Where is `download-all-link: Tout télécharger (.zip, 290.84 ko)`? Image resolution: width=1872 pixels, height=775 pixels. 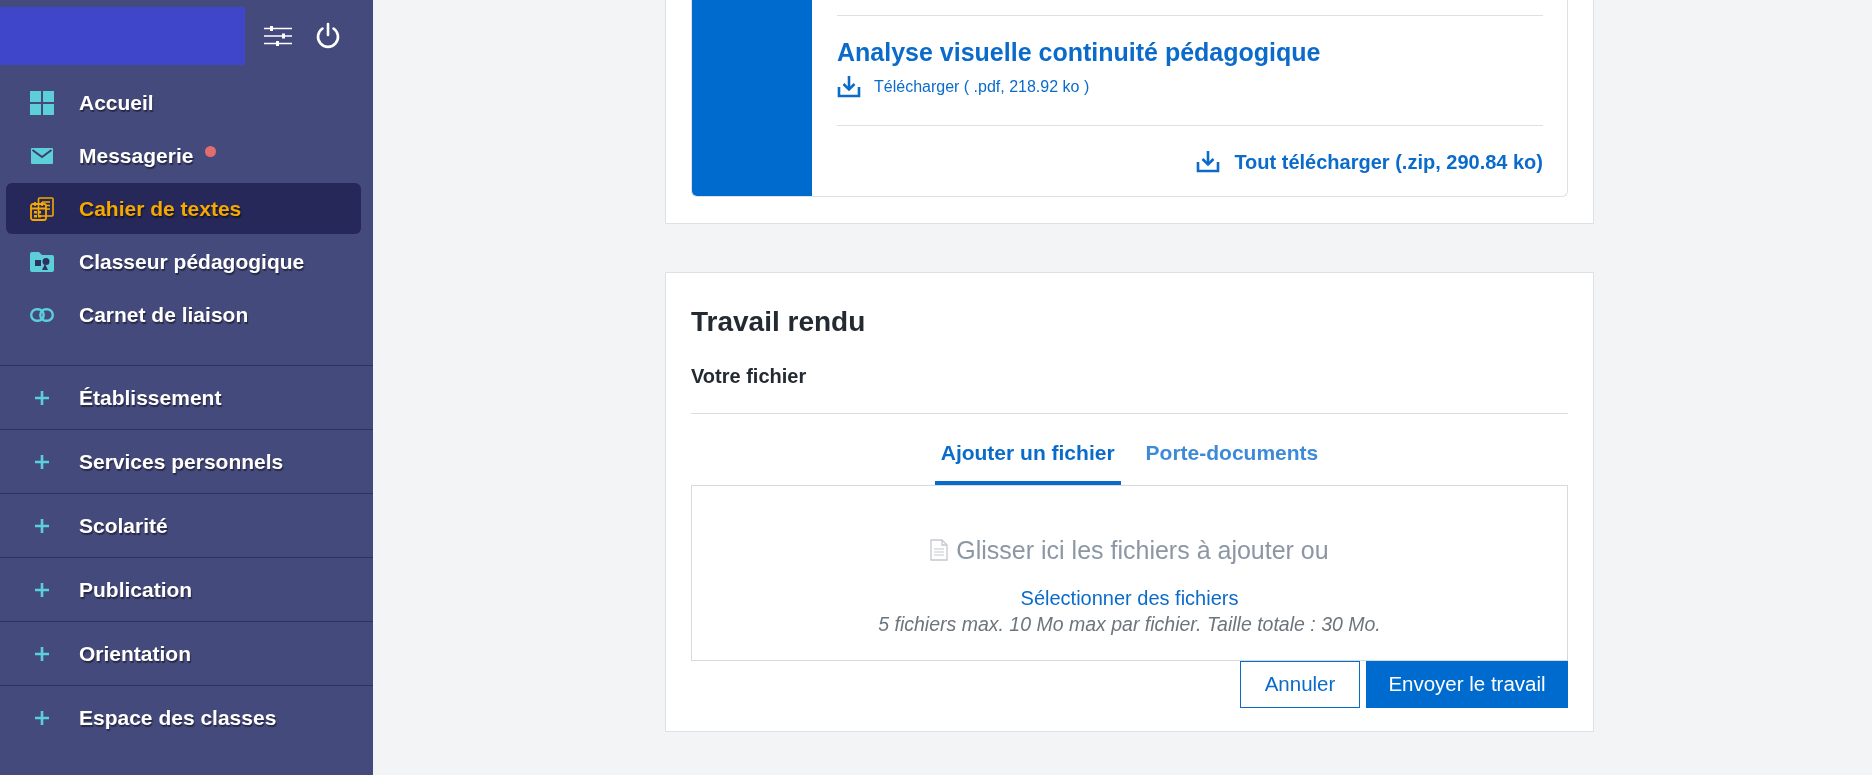
download-all-link: Tout télécharger (.zip, 290.84 ko) is located at coordinates (1369, 162).